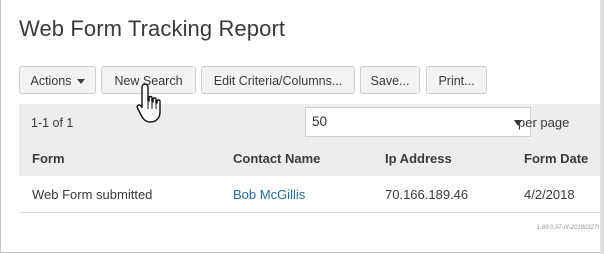 This screenshot has height=254, width=604. What do you see at coordinates (418, 122) in the screenshot?
I see `per-page-select: 50` at bounding box center [418, 122].